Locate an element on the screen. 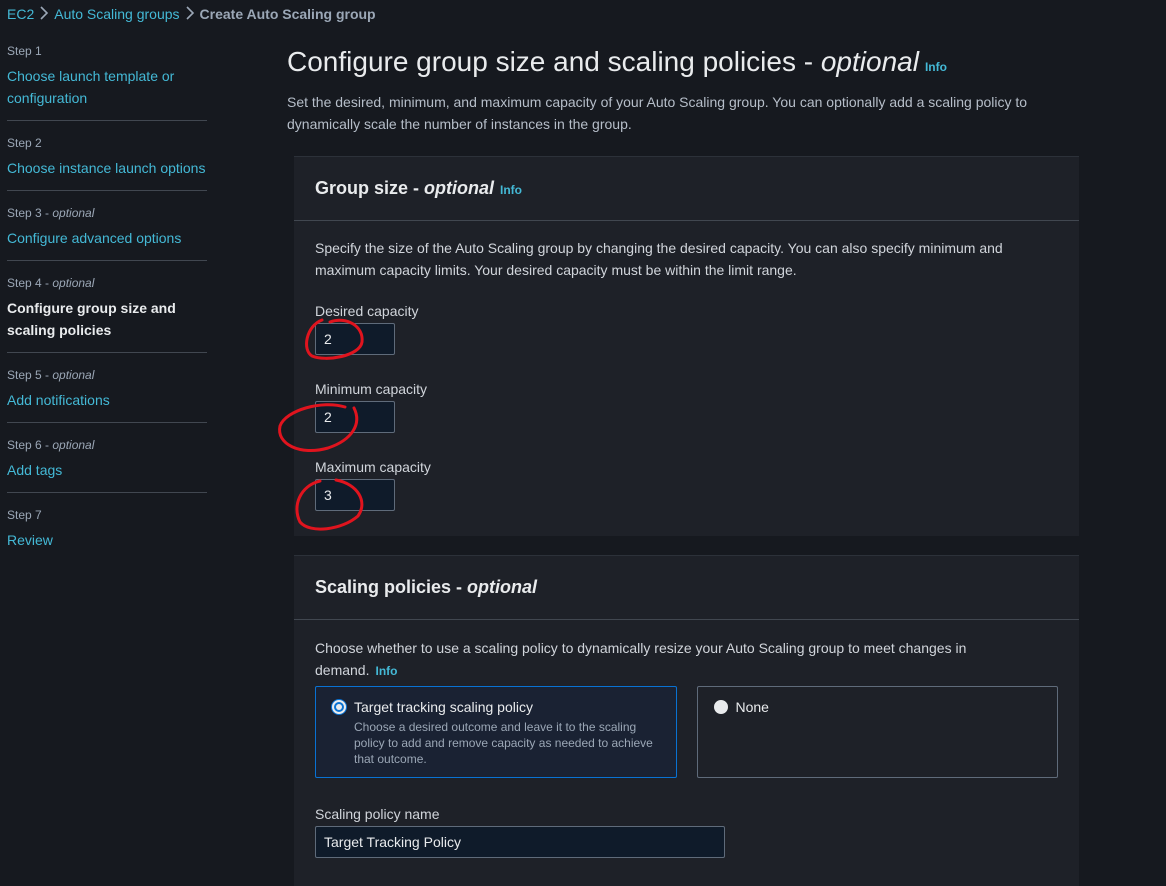 The width and height of the screenshot is (1166, 886). step-link-notifications: Add notifications is located at coordinates (107, 400).